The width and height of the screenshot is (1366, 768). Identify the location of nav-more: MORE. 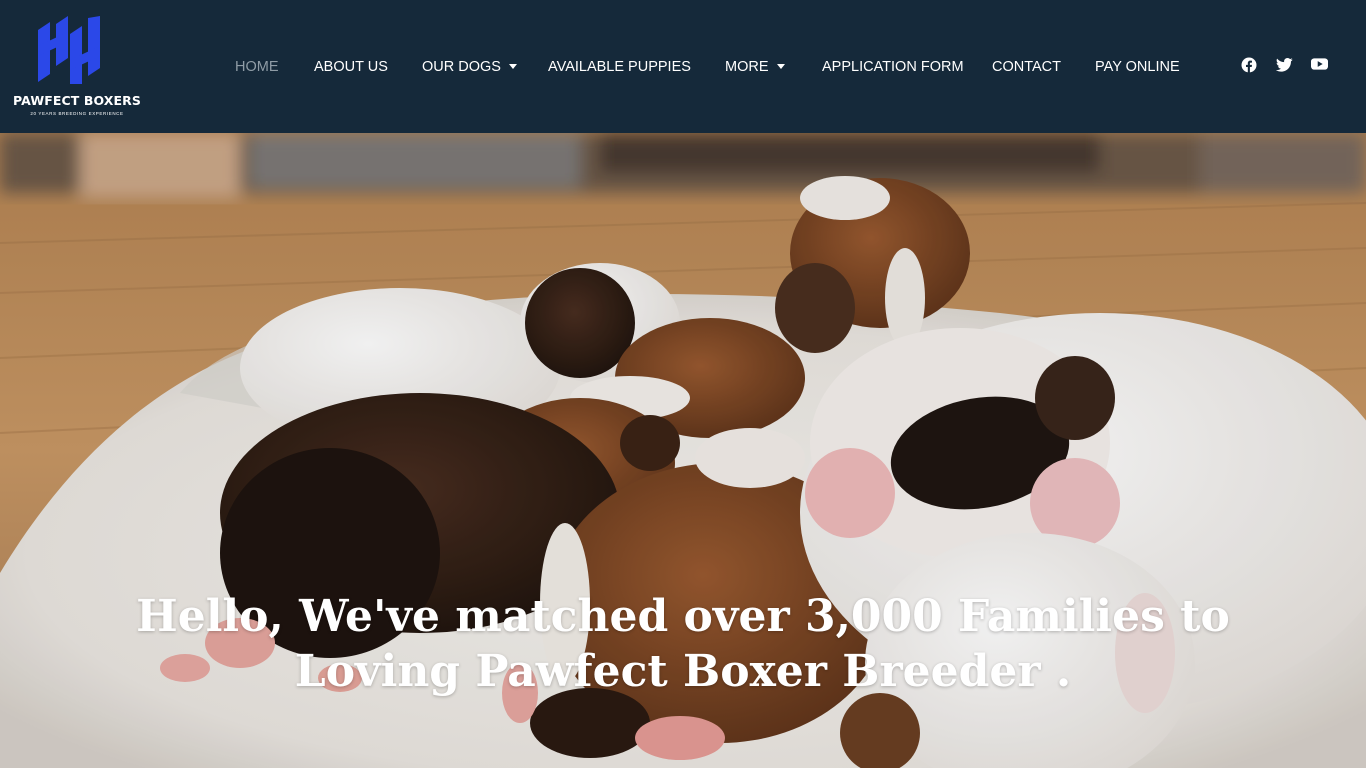
(755, 67).